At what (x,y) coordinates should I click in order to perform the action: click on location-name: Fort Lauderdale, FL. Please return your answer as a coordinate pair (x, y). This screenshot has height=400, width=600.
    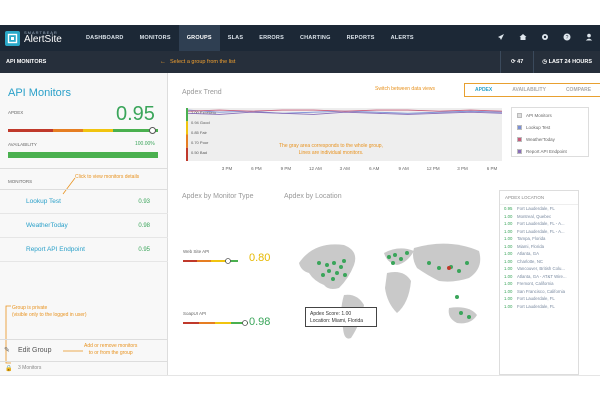
    Looking at the image, I should click on (536, 306).